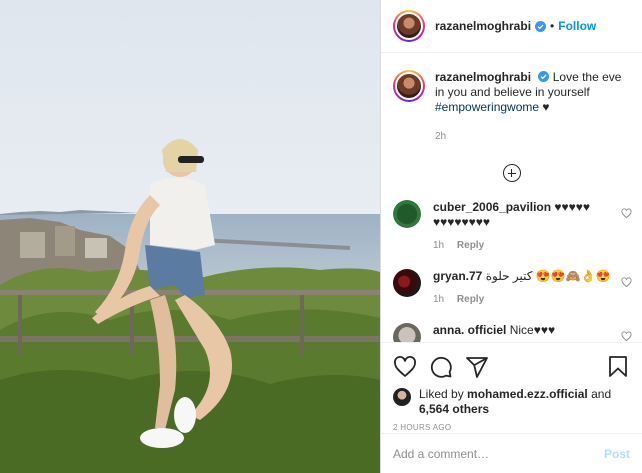 This screenshot has height=473, width=642. Describe the element at coordinates (498, 453) in the screenshot. I see `comment-input` at that location.